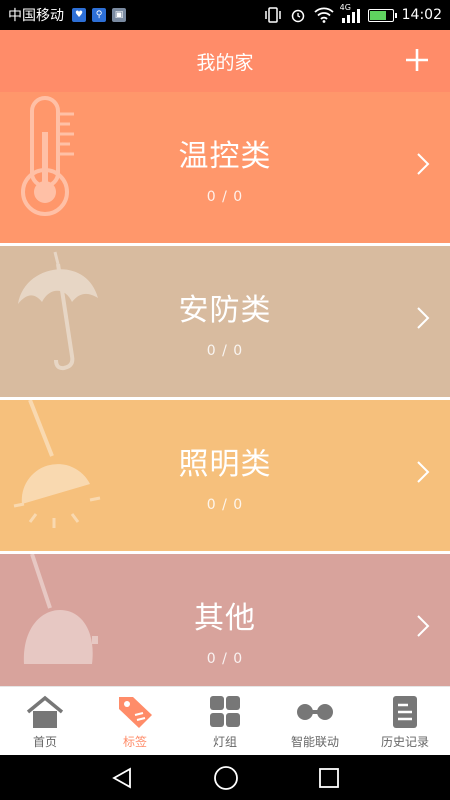  What do you see at coordinates (324, 15) in the screenshot?
I see `wifi-icon` at bounding box center [324, 15].